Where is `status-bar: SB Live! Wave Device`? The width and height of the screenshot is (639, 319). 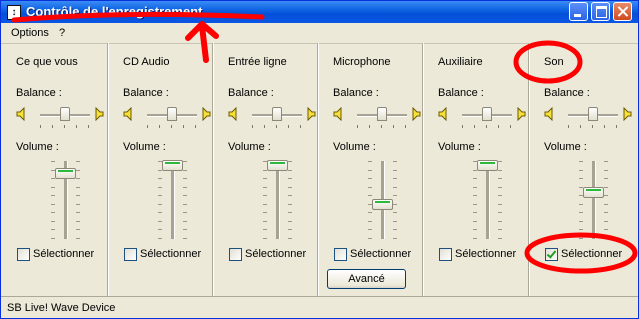
status-bar: SB Live! Wave Device is located at coordinates (319, 307).